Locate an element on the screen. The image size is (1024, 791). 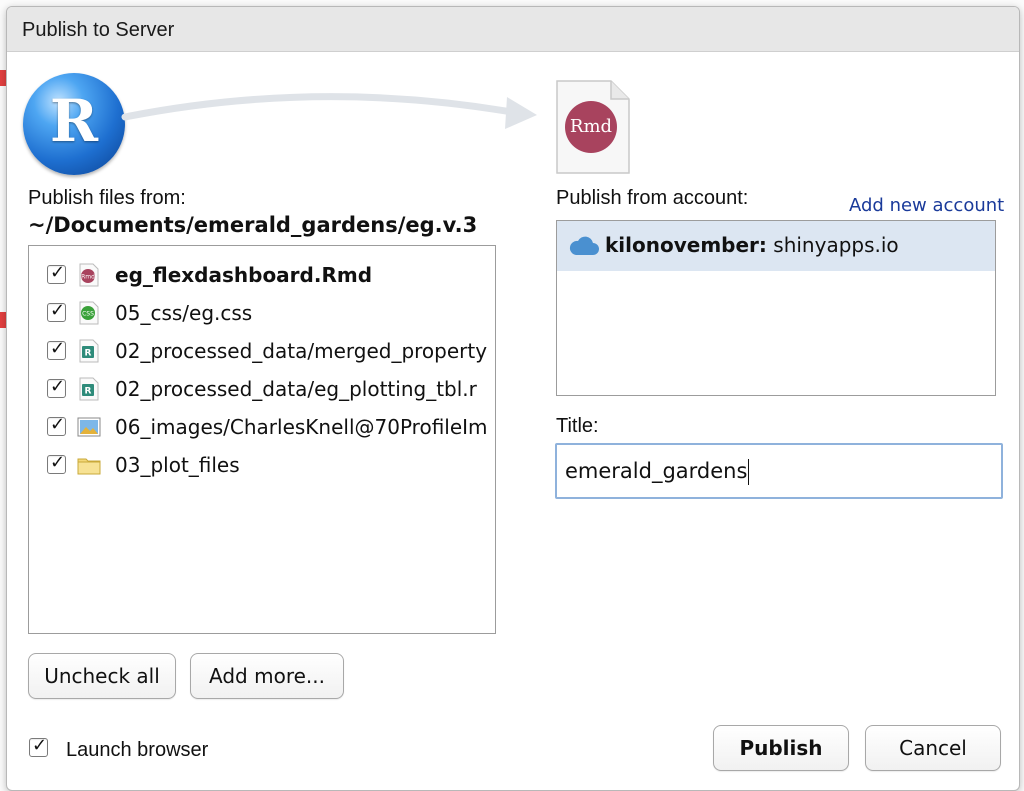
title-input-value: emerald_gardens is located at coordinates (656, 471).